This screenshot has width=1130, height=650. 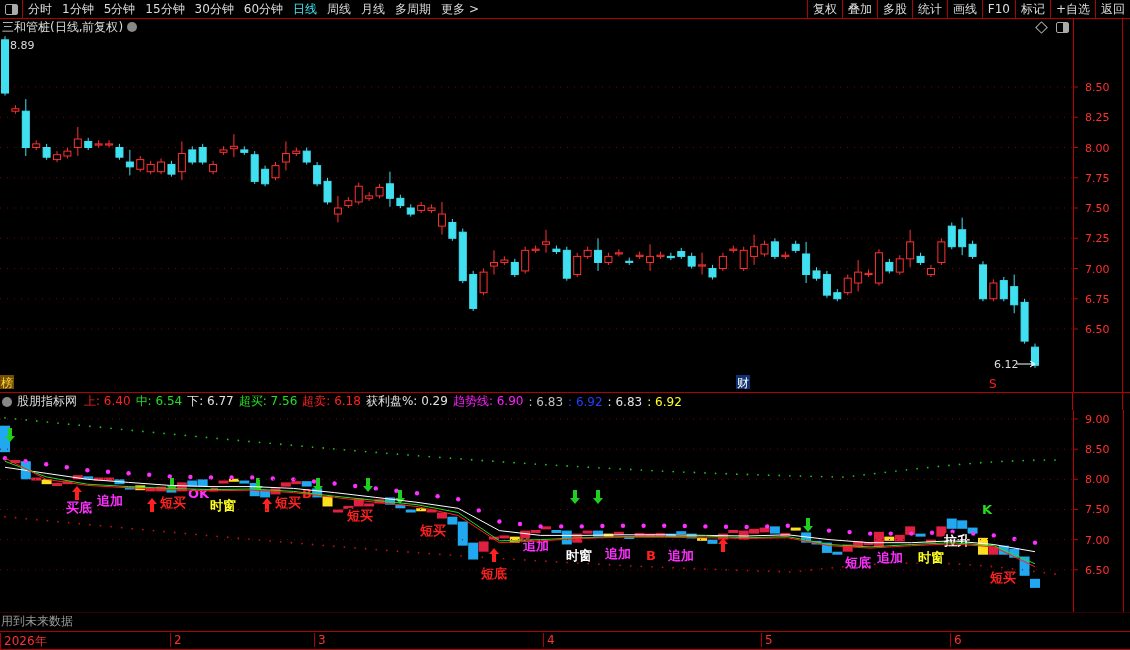 What do you see at coordinates (373, 9) in the screenshot?
I see `period-tab: 月线` at bounding box center [373, 9].